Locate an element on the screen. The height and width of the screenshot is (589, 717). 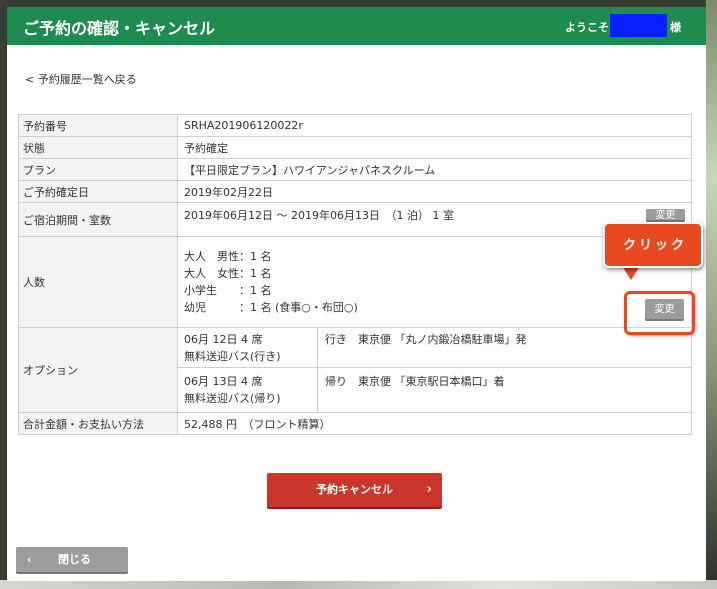
row-confirm-date: ご予約確定日 2019年02月22日 is located at coordinates (355, 191).